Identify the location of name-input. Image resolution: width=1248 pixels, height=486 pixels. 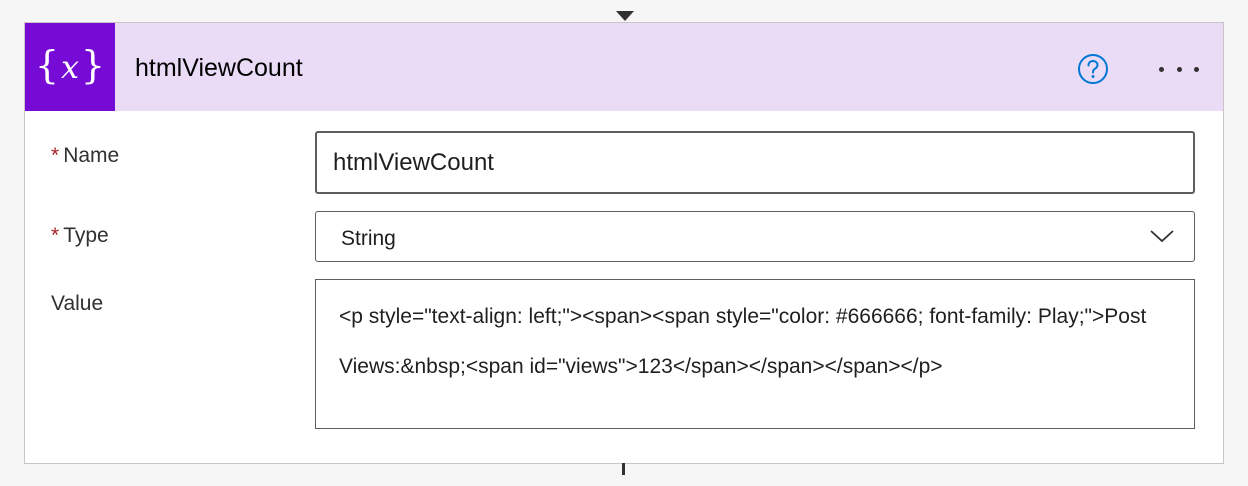
(755, 162).